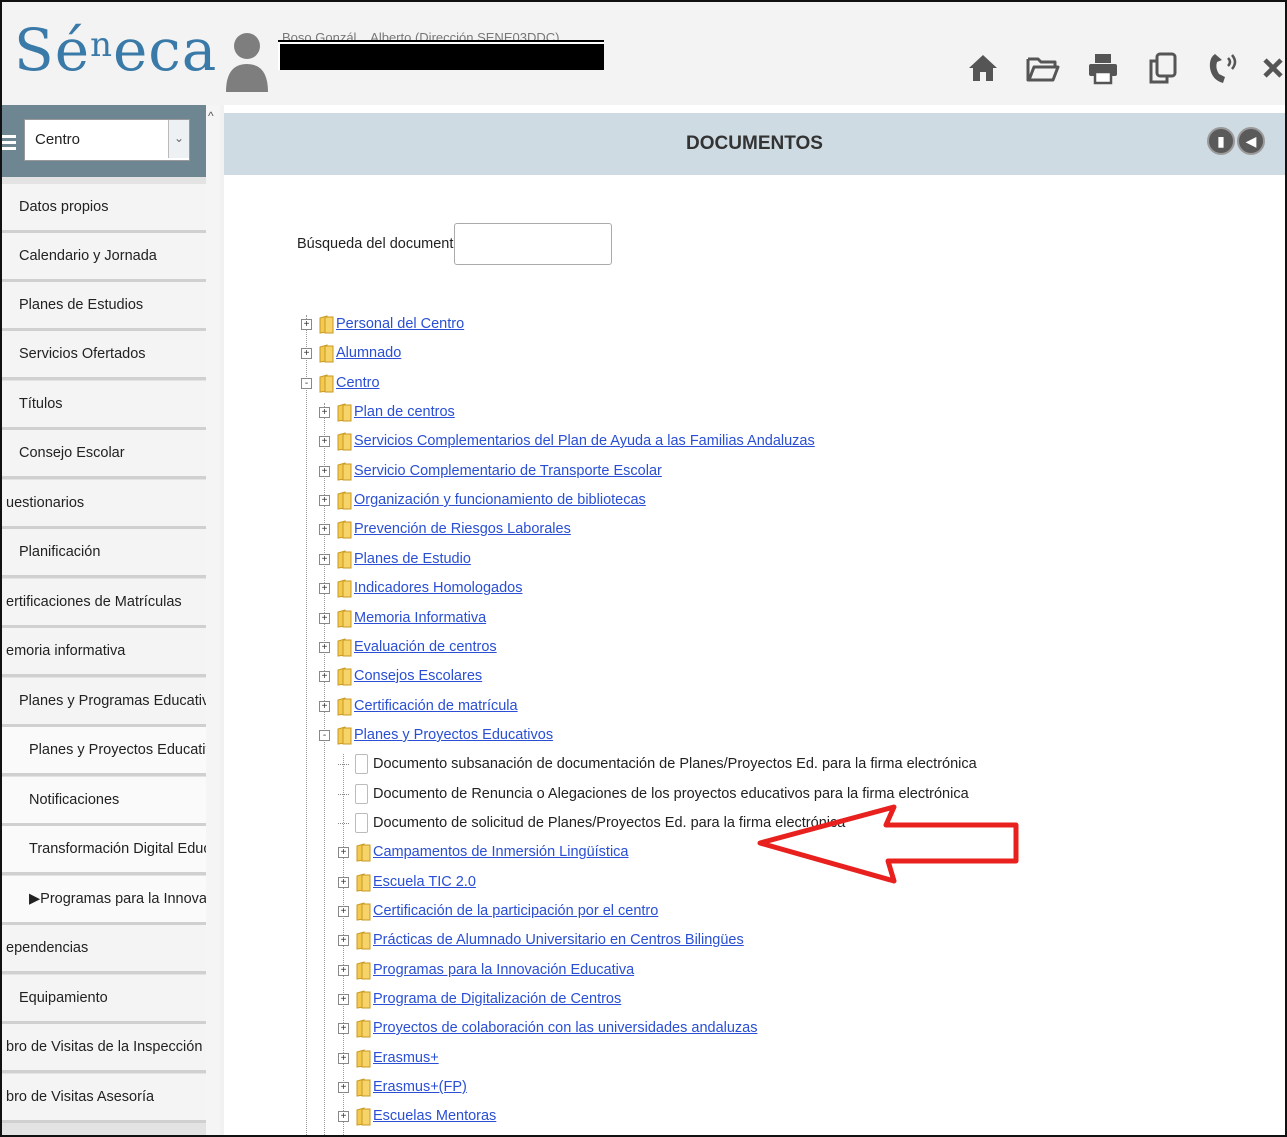 The height and width of the screenshot is (1137, 1287). Describe the element at coordinates (453, 735) in the screenshot. I see `tree-folder-link: Planes y Proyectos Educativos` at that location.